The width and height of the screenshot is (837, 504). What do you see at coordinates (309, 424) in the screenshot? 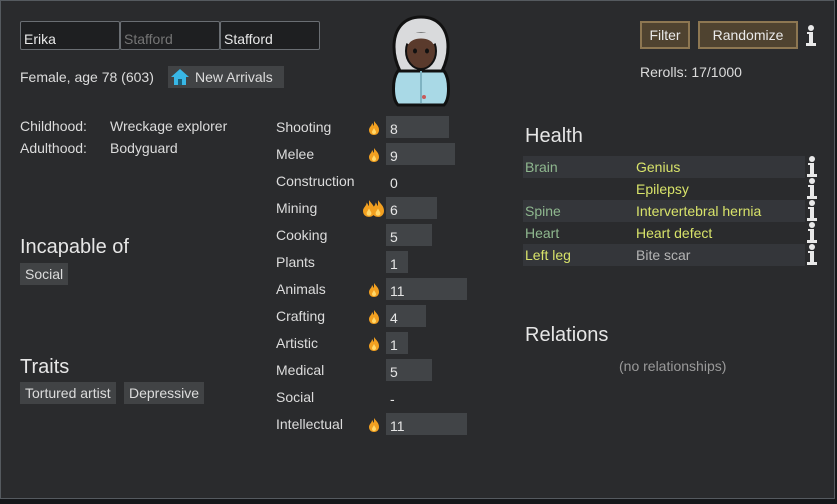
I see `skill-name: Intellectual` at bounding box center [309, 424].